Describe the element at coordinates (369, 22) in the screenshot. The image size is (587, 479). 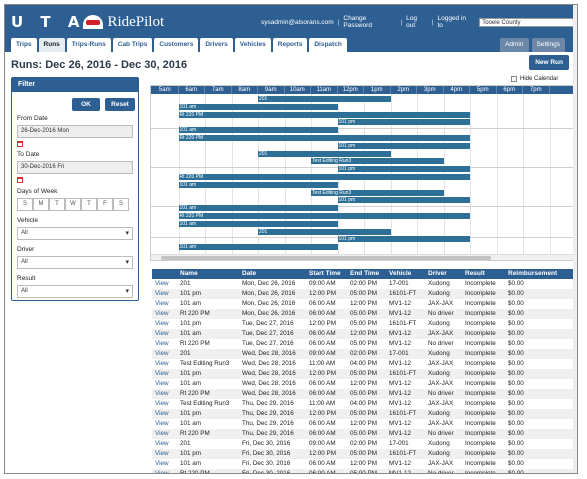
I see `change-password-link: Change Password` at that location.